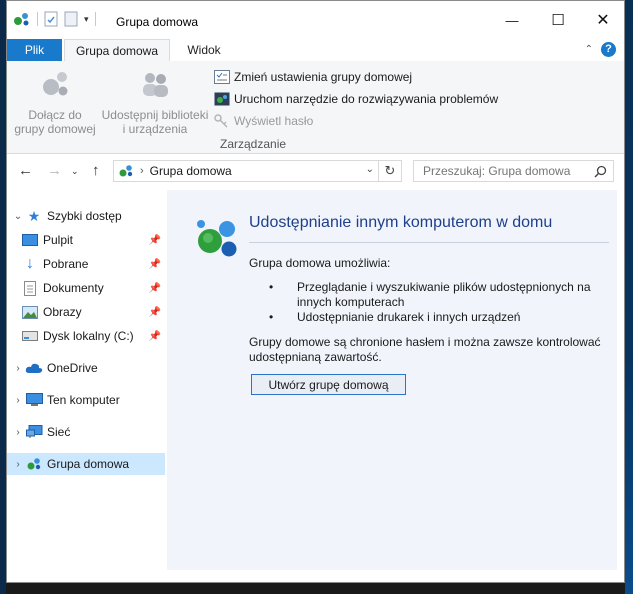 The image size is (633, 594). Describe the element at coordinates (66, 264) in the screenshot. I see `nav-label: Pobrane` at that location.